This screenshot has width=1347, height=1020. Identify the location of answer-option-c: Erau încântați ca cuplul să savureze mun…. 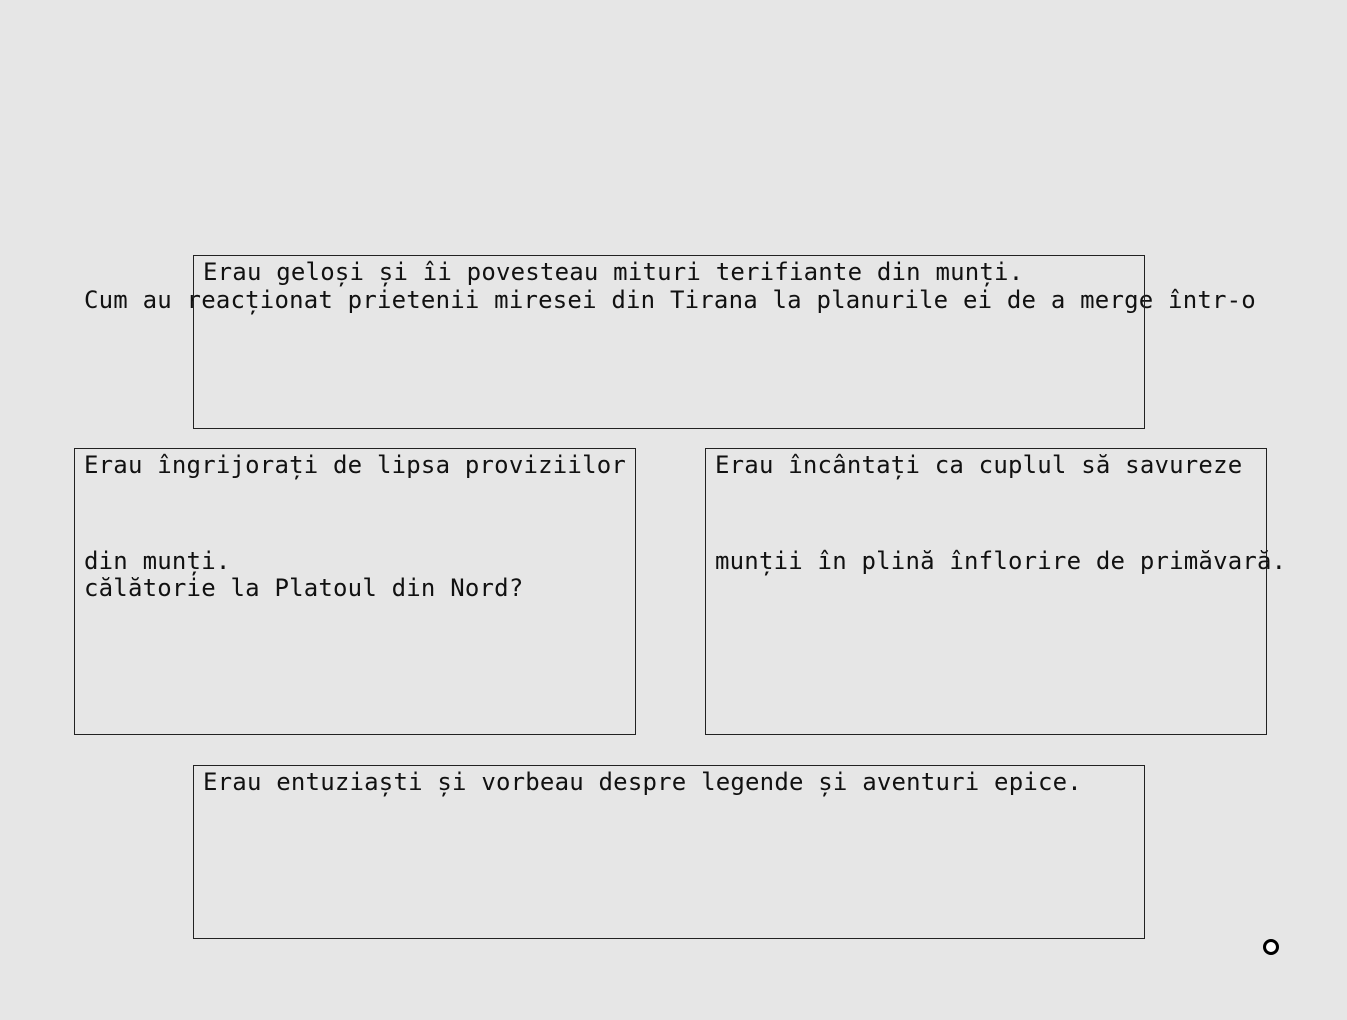
(995, 591).